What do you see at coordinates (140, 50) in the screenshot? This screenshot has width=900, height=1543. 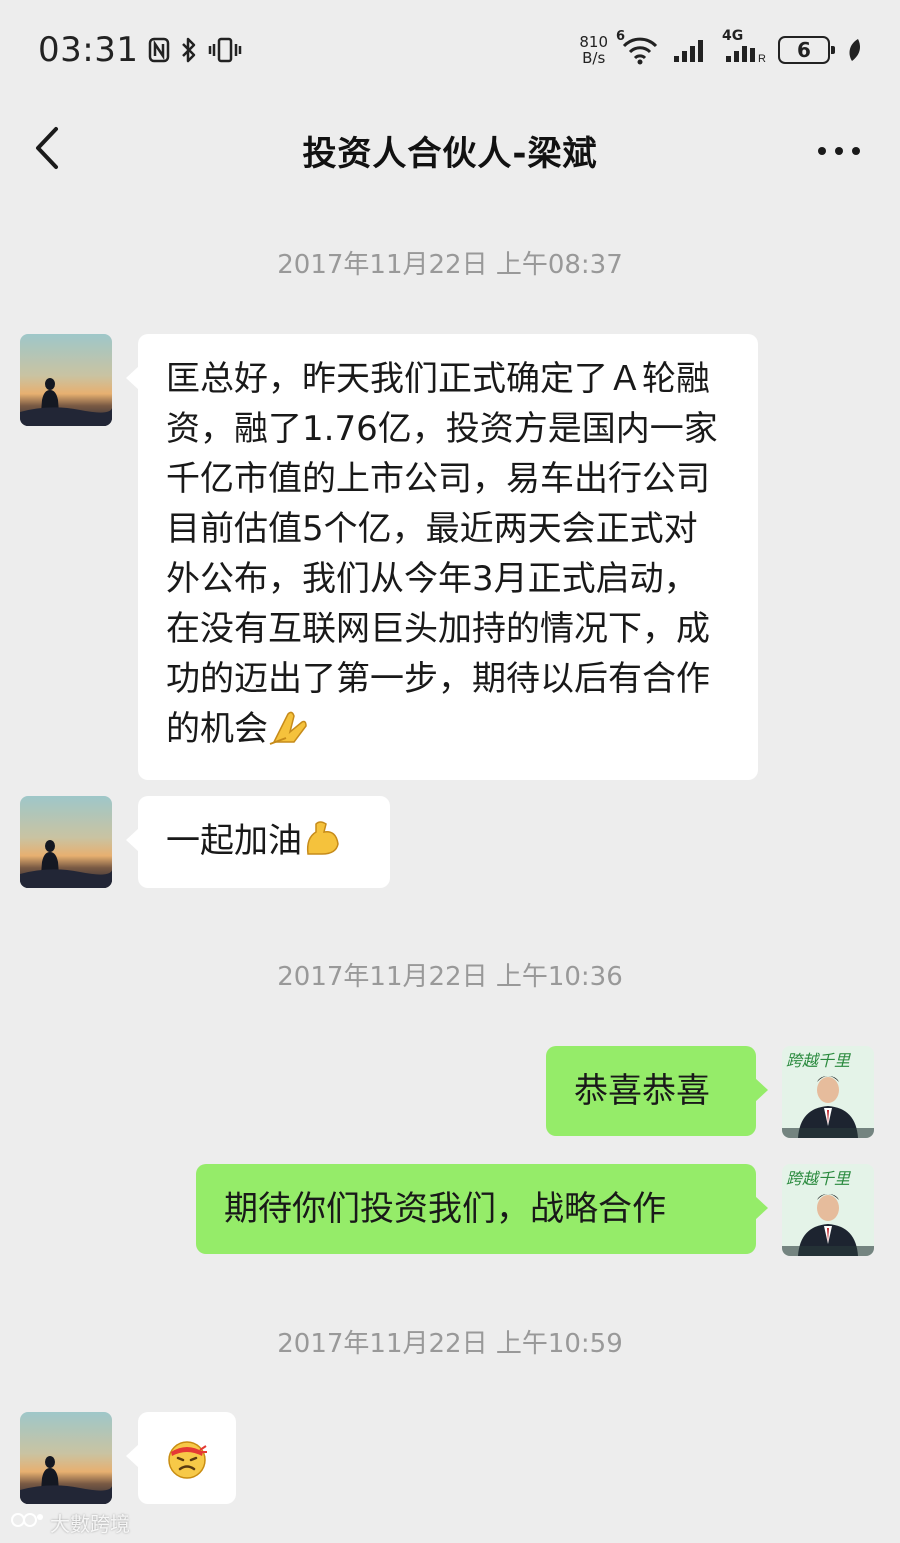 I see `status-left: 03:31` at bounding box center [140, 50].